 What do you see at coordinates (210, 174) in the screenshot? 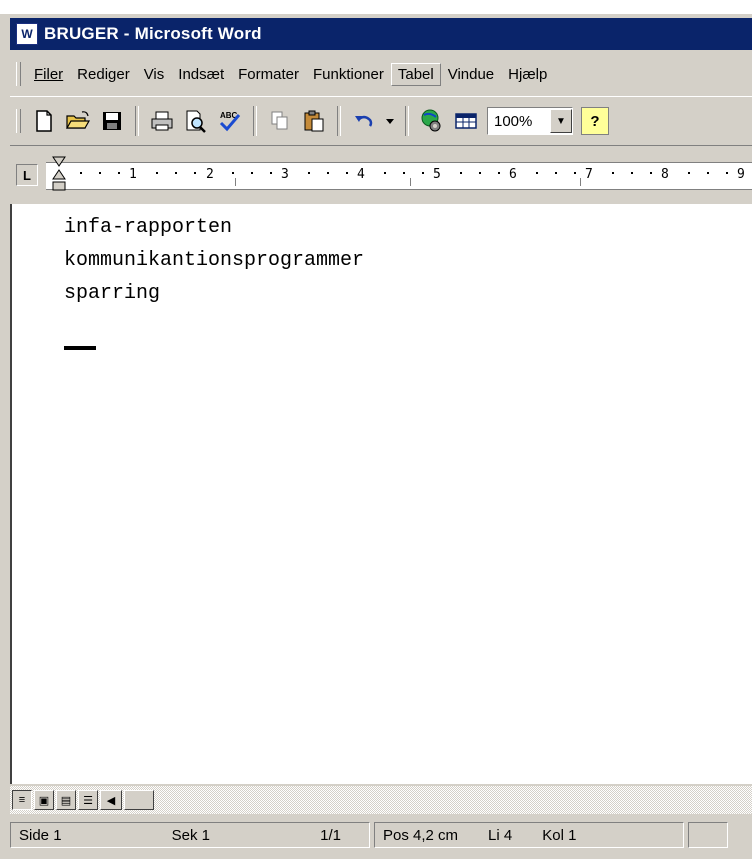
I see `ruler-number: 2` at bounding box center [210, 174].